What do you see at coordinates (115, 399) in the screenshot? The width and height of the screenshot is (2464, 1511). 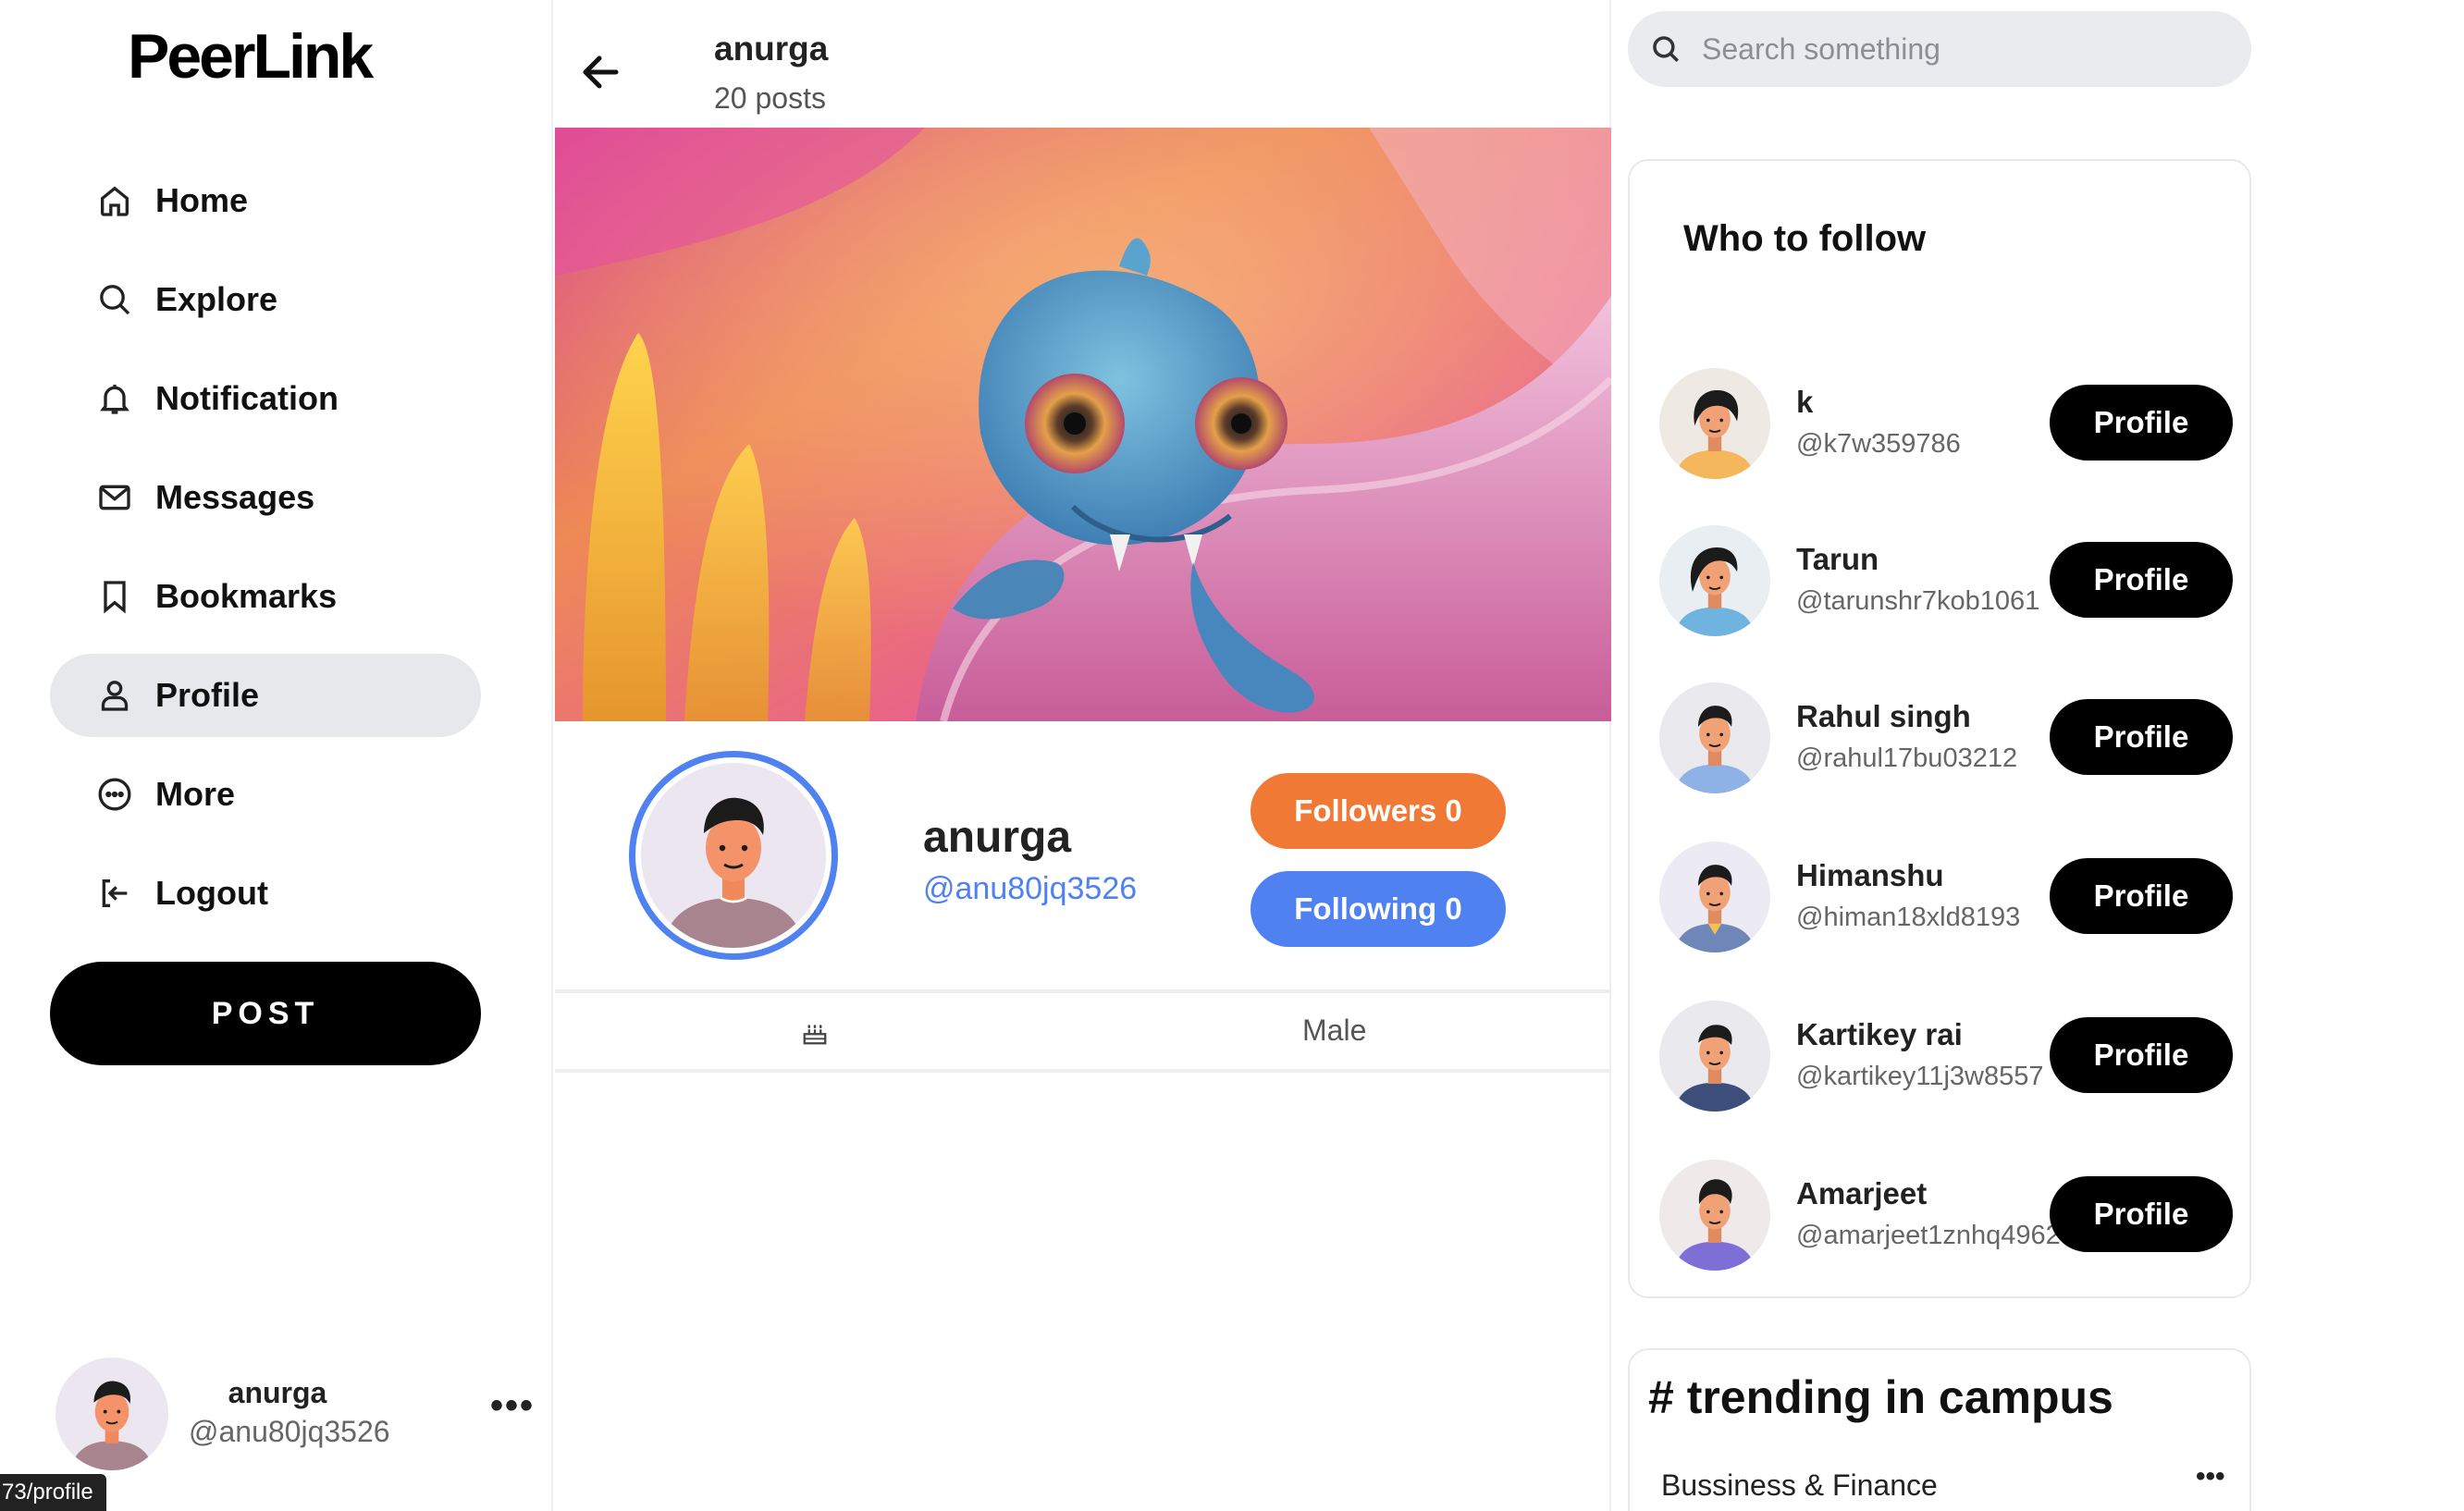 I see `bell-icon` at bounding box center [115, 399].